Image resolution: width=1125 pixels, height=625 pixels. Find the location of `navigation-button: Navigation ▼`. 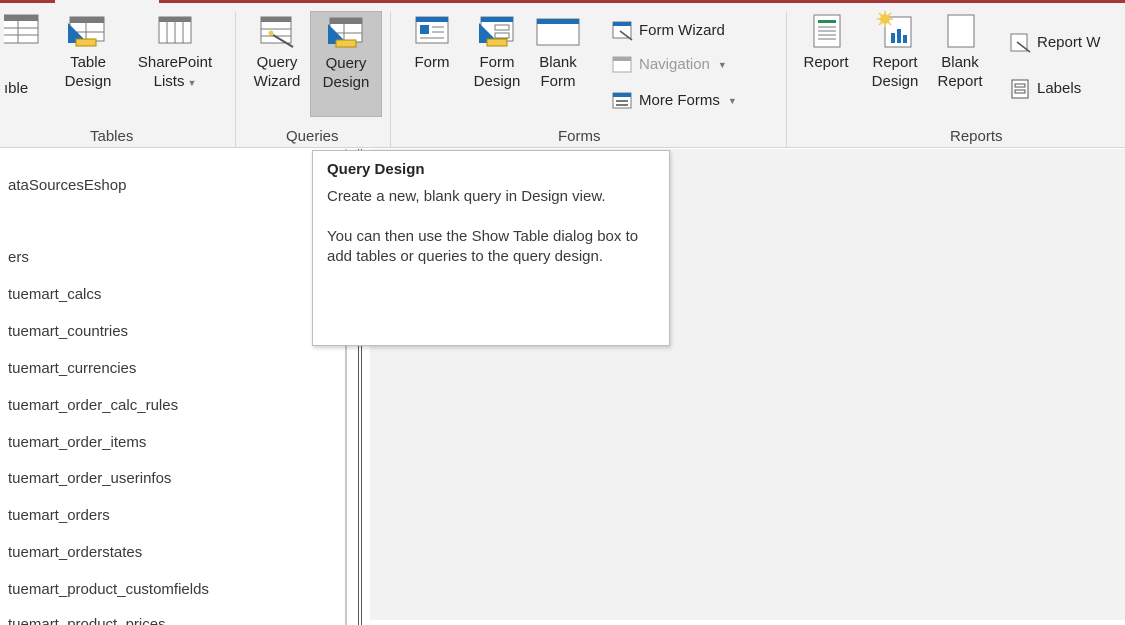

navigation-button: Navigation ▼ is located at coordinates (669, 65).